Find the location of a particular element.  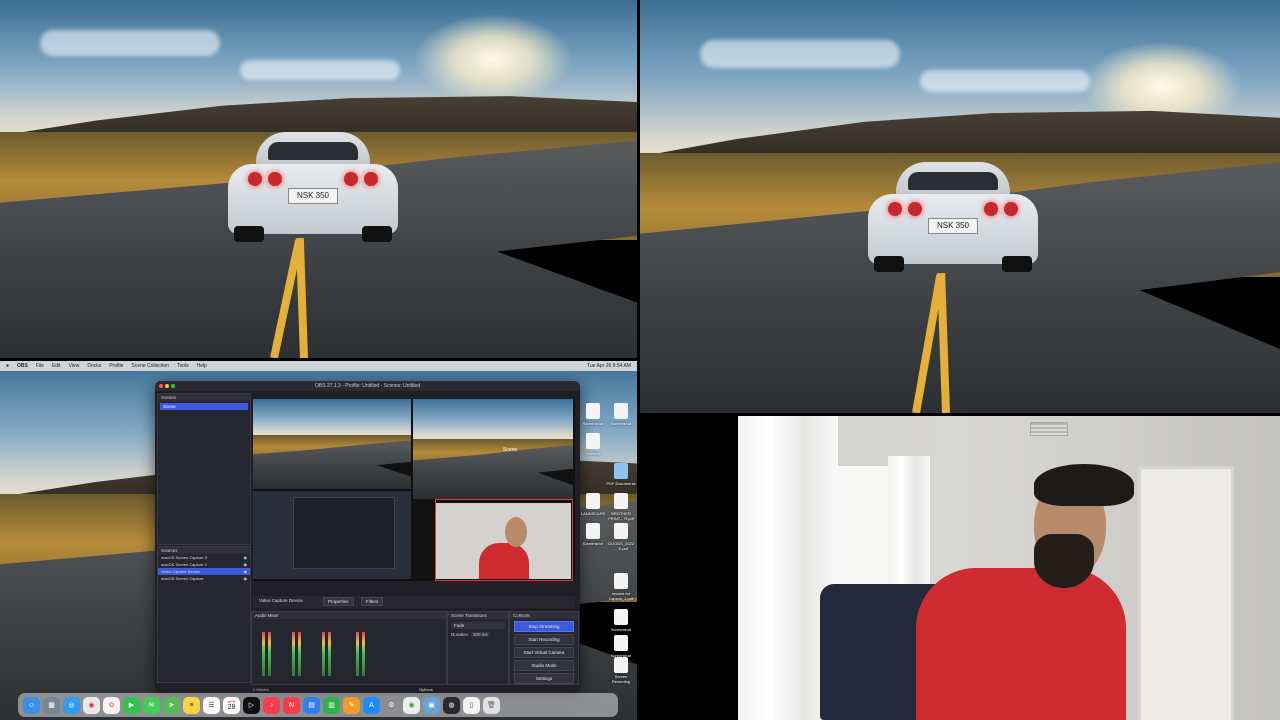

finder-icon: ☺ is located at coordinates (31, 705).